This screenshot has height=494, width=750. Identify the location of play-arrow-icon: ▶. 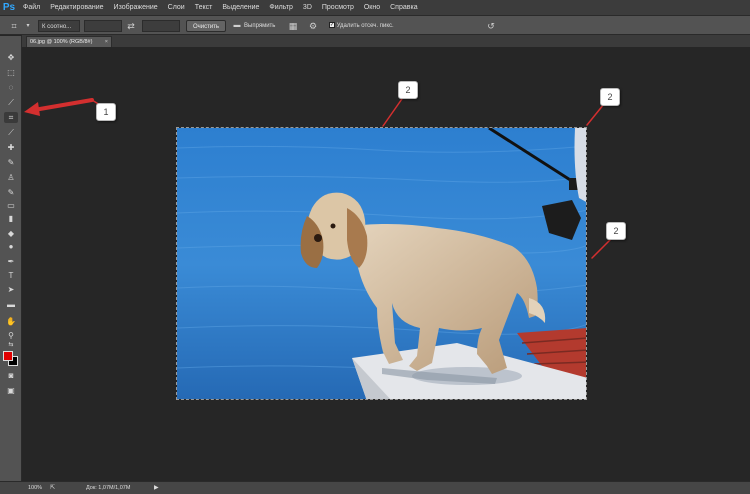
(156, 488).